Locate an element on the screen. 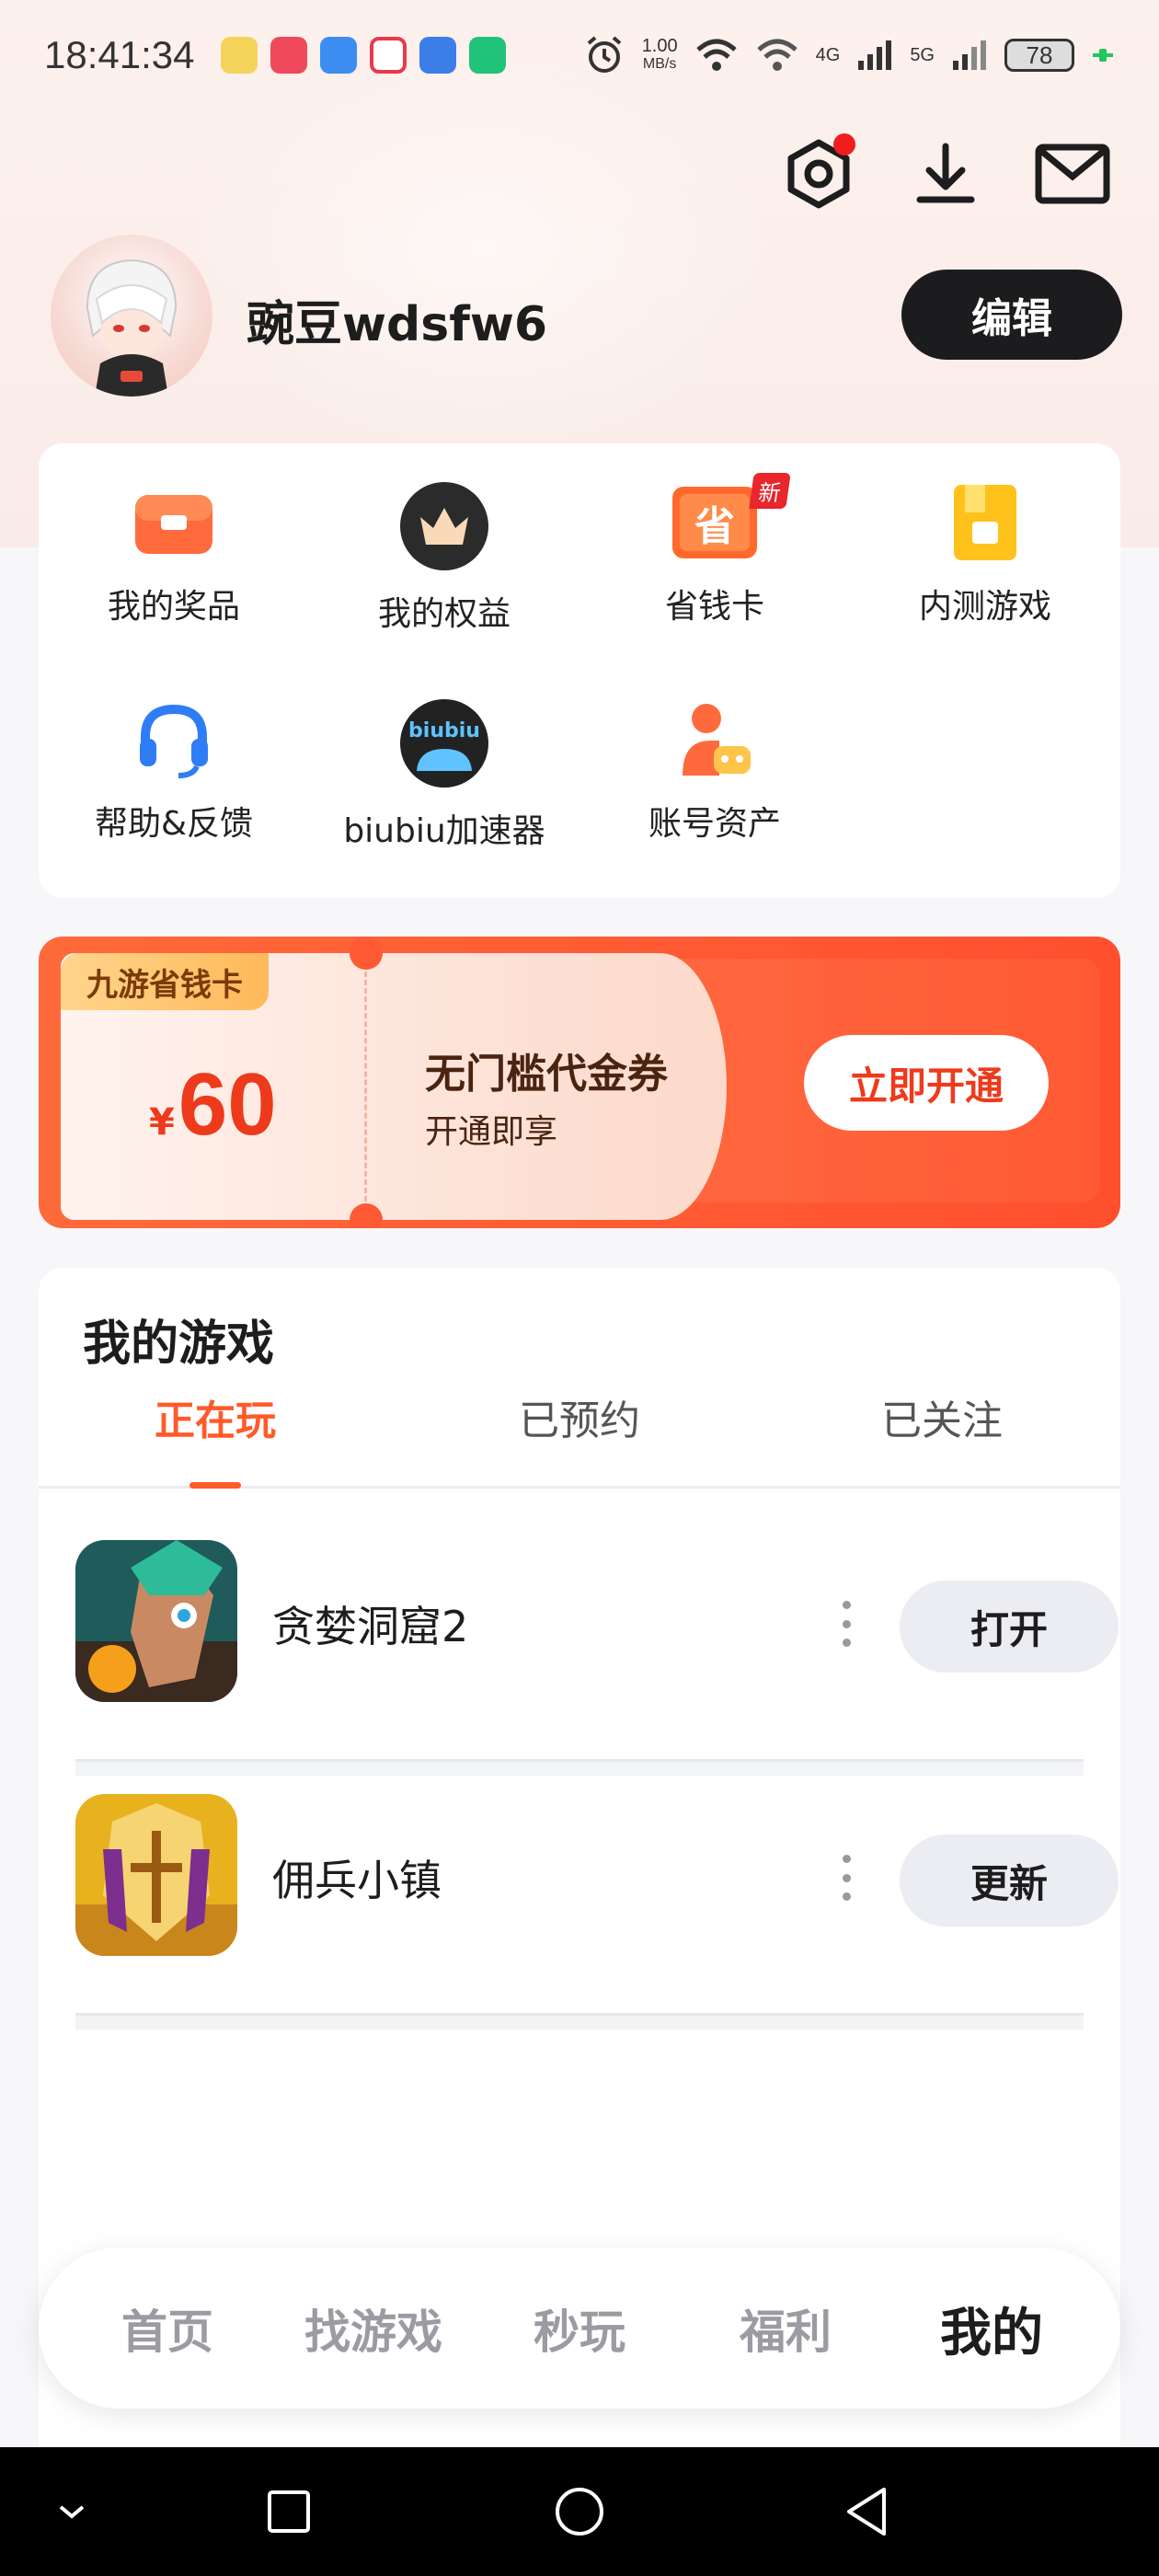  grid-item-prizes: 我的奖品 is located at coordinates (174, 535).